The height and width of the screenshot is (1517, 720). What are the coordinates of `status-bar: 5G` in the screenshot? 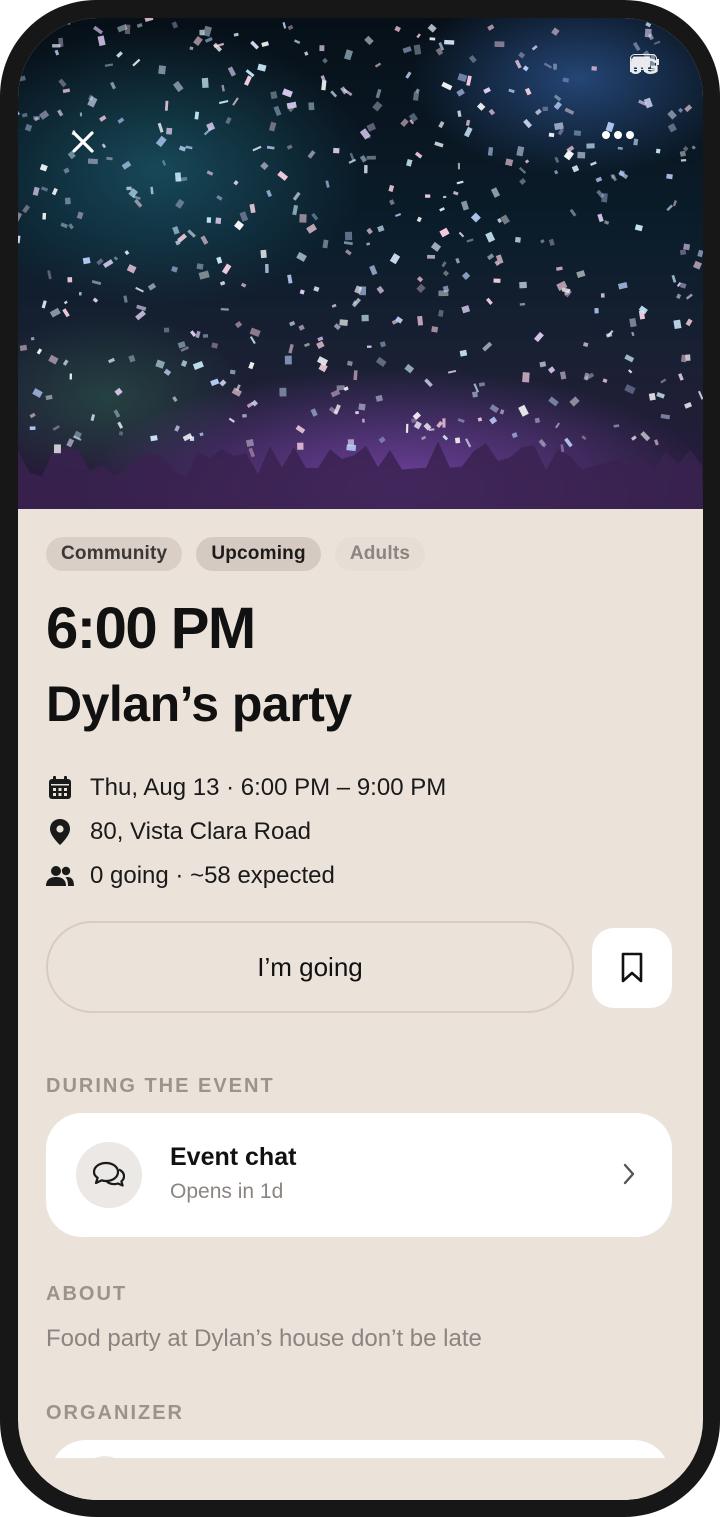 It's located at (644, 67).